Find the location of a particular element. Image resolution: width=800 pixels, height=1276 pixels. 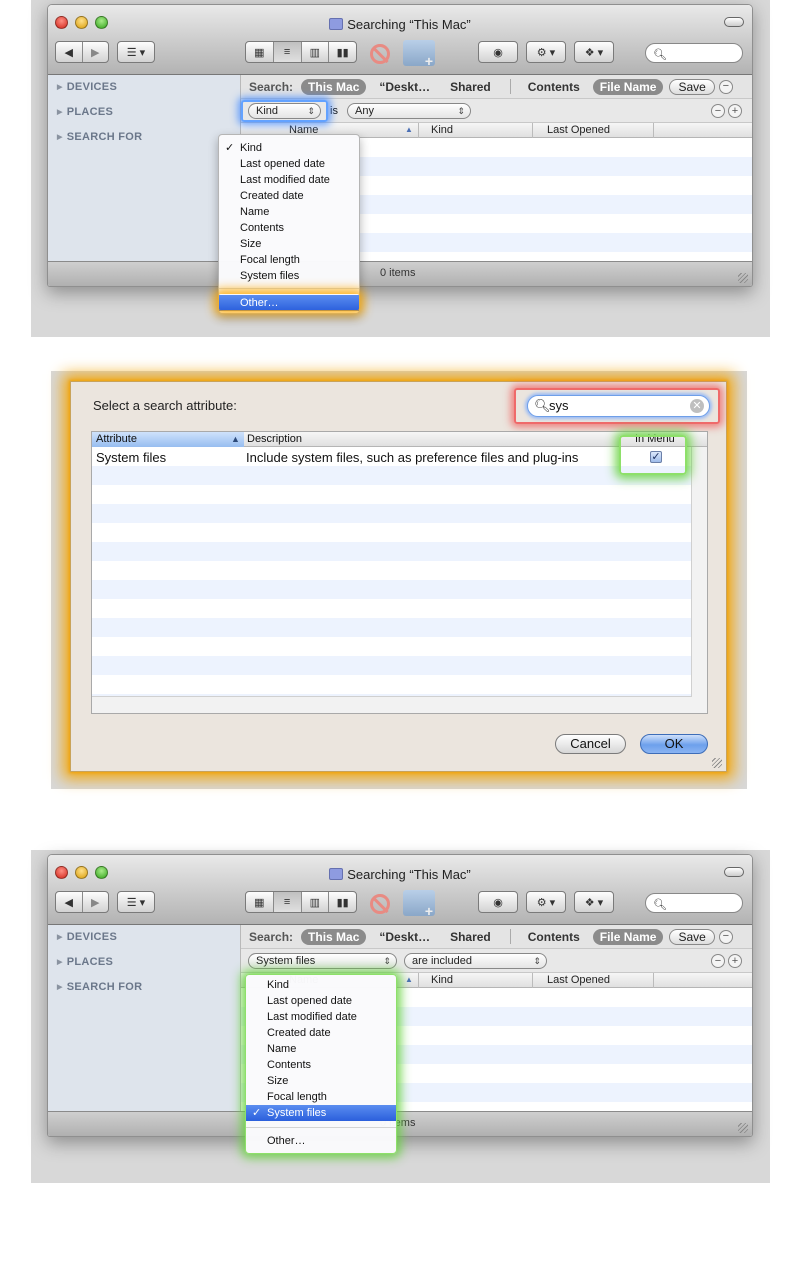

vertical-scrollbar is located at coordinates (699, 580).